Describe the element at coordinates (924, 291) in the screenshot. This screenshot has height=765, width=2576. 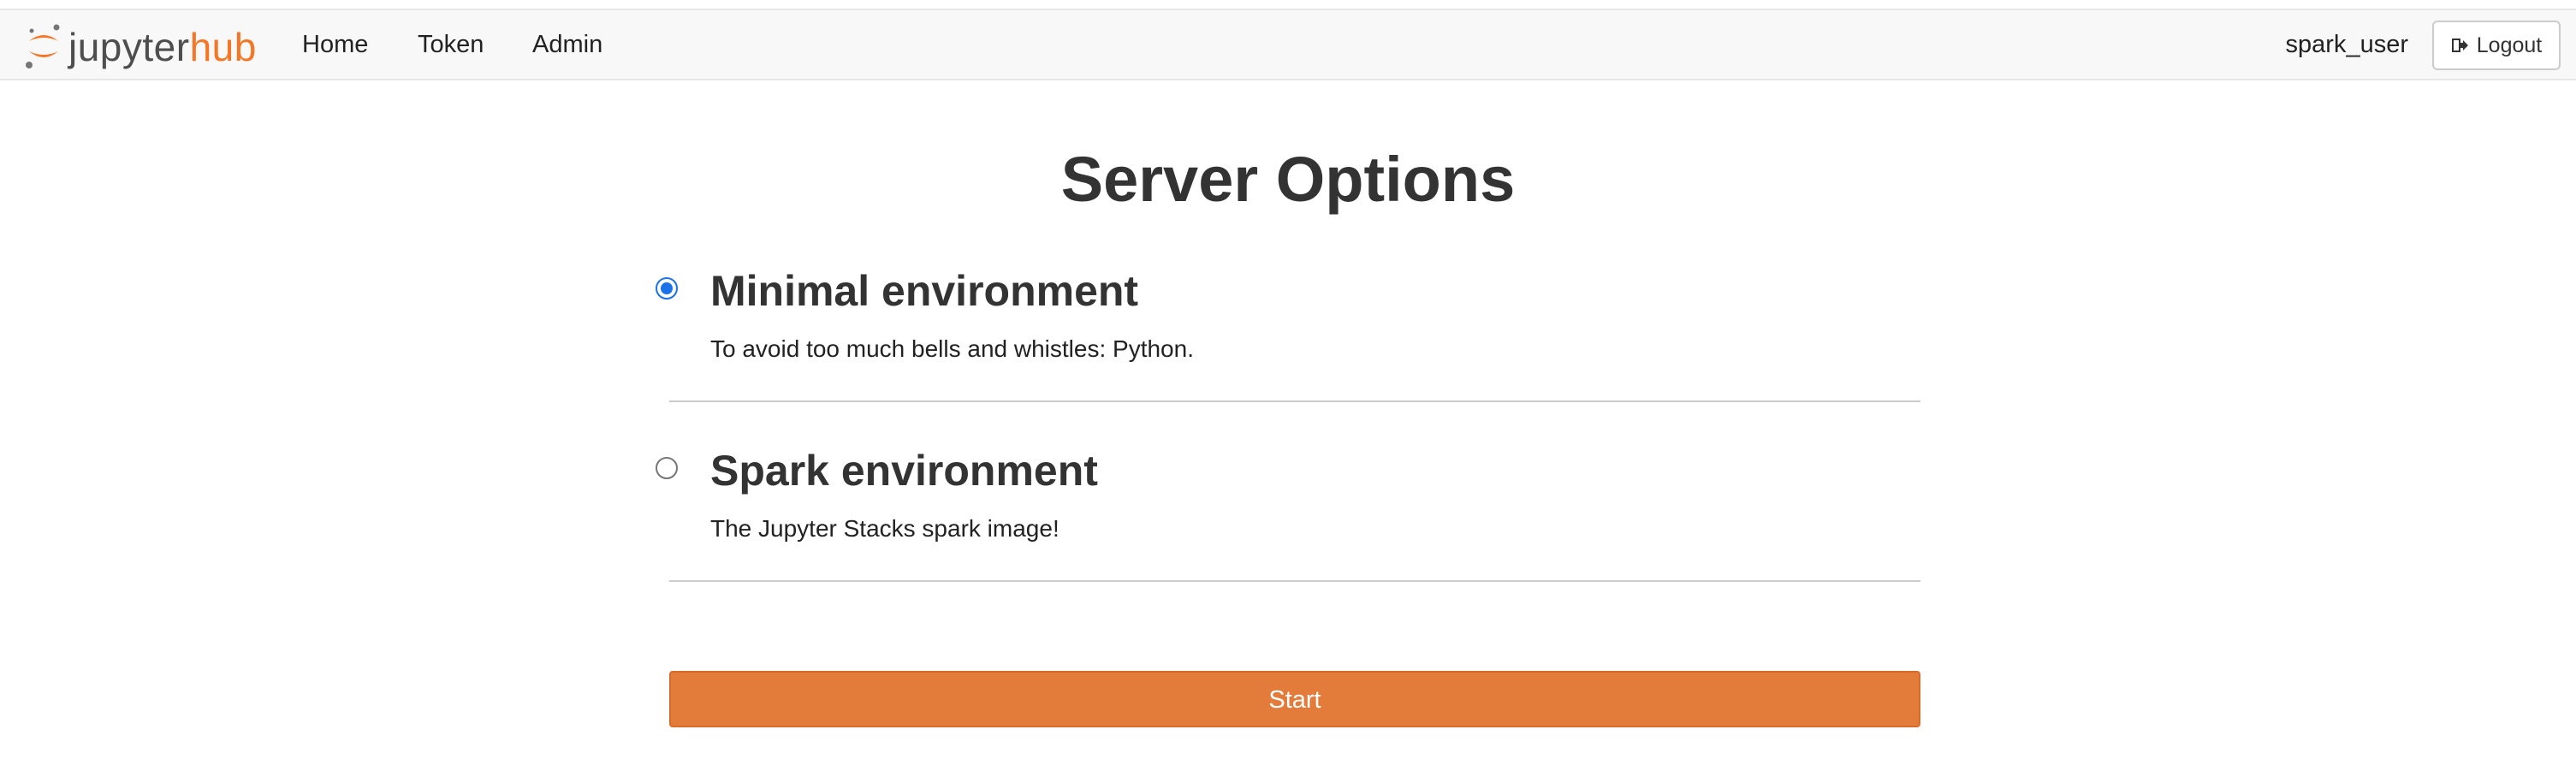
I see `option-title: Minimal environment` at that location.